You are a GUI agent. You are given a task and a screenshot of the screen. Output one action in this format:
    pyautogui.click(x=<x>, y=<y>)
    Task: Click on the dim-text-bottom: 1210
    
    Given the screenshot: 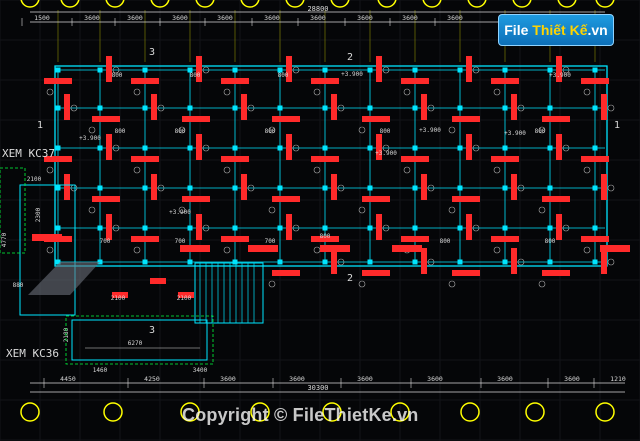 What is the action you would take?
    pyautogui.click(x=618, y=379)
    